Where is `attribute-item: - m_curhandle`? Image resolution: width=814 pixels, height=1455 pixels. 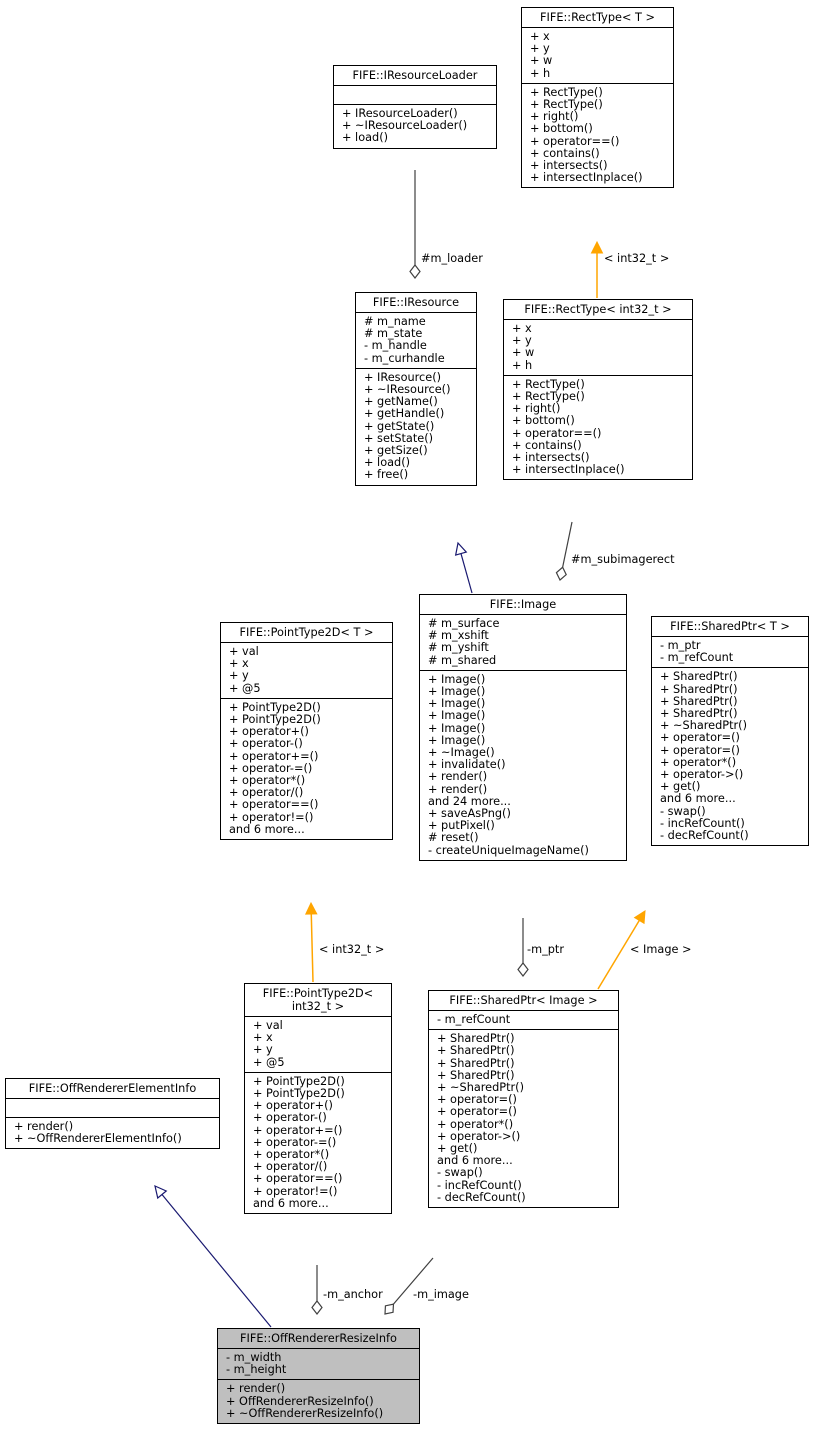
attribute-item: - m_curhandle is located at coordinates (404, 358).